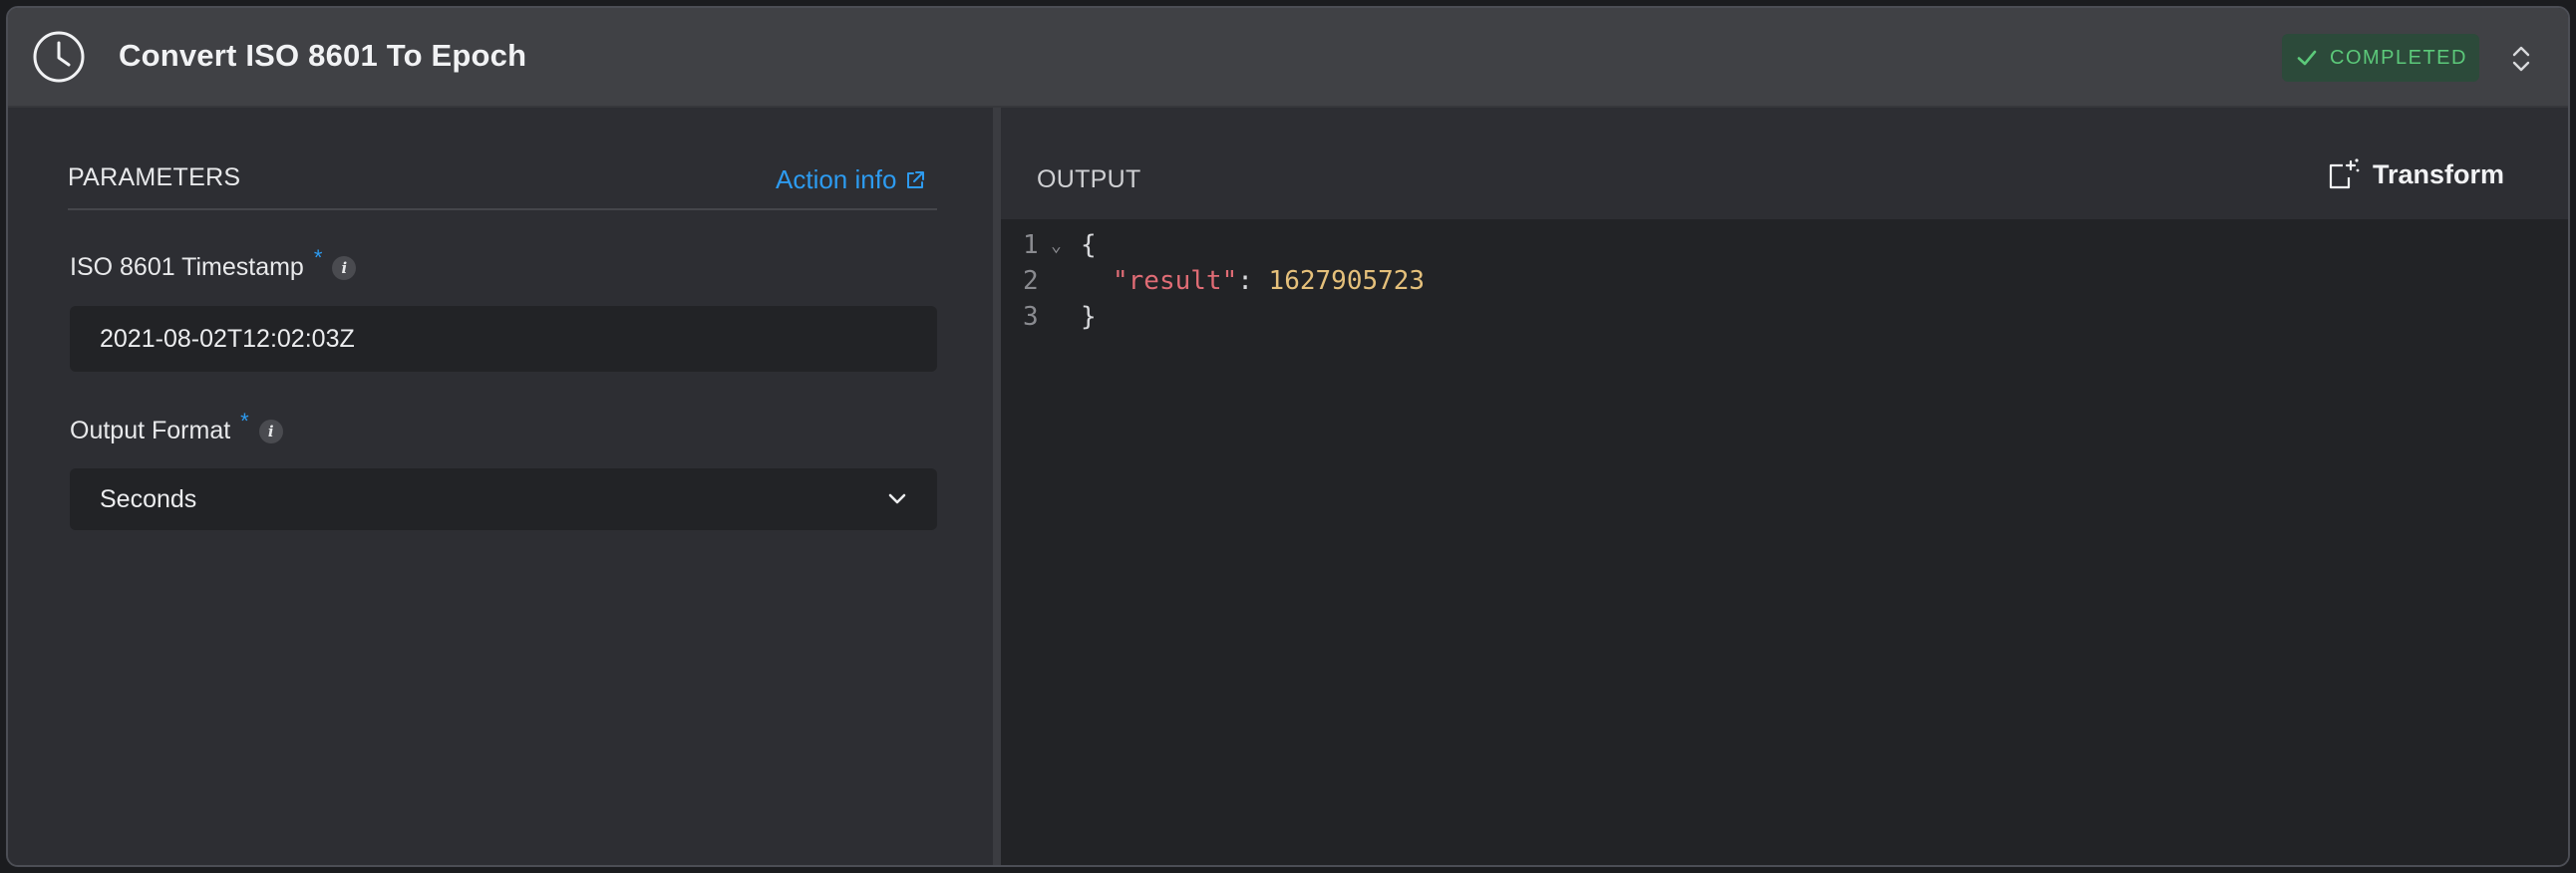 The height and width of the screenshot is (873, 2576). Describe the element at coordinates (897, 498) in the screenshot. I see `chevron-down-icon` at that location.